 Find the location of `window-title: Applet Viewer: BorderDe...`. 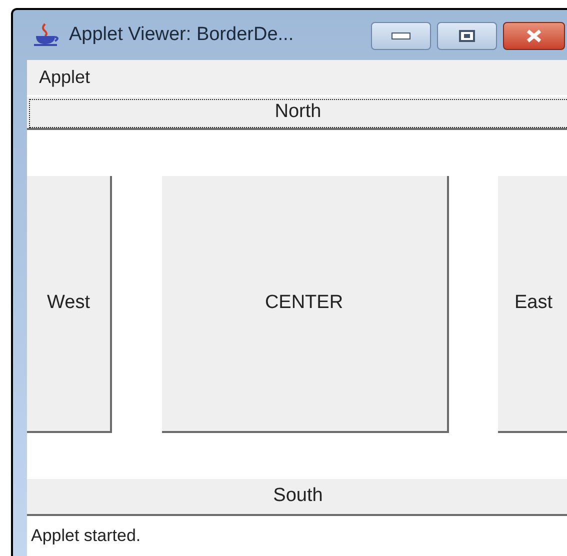

window-title: Applet Viewer: BorderDe... is located at coordinates (181, 34).